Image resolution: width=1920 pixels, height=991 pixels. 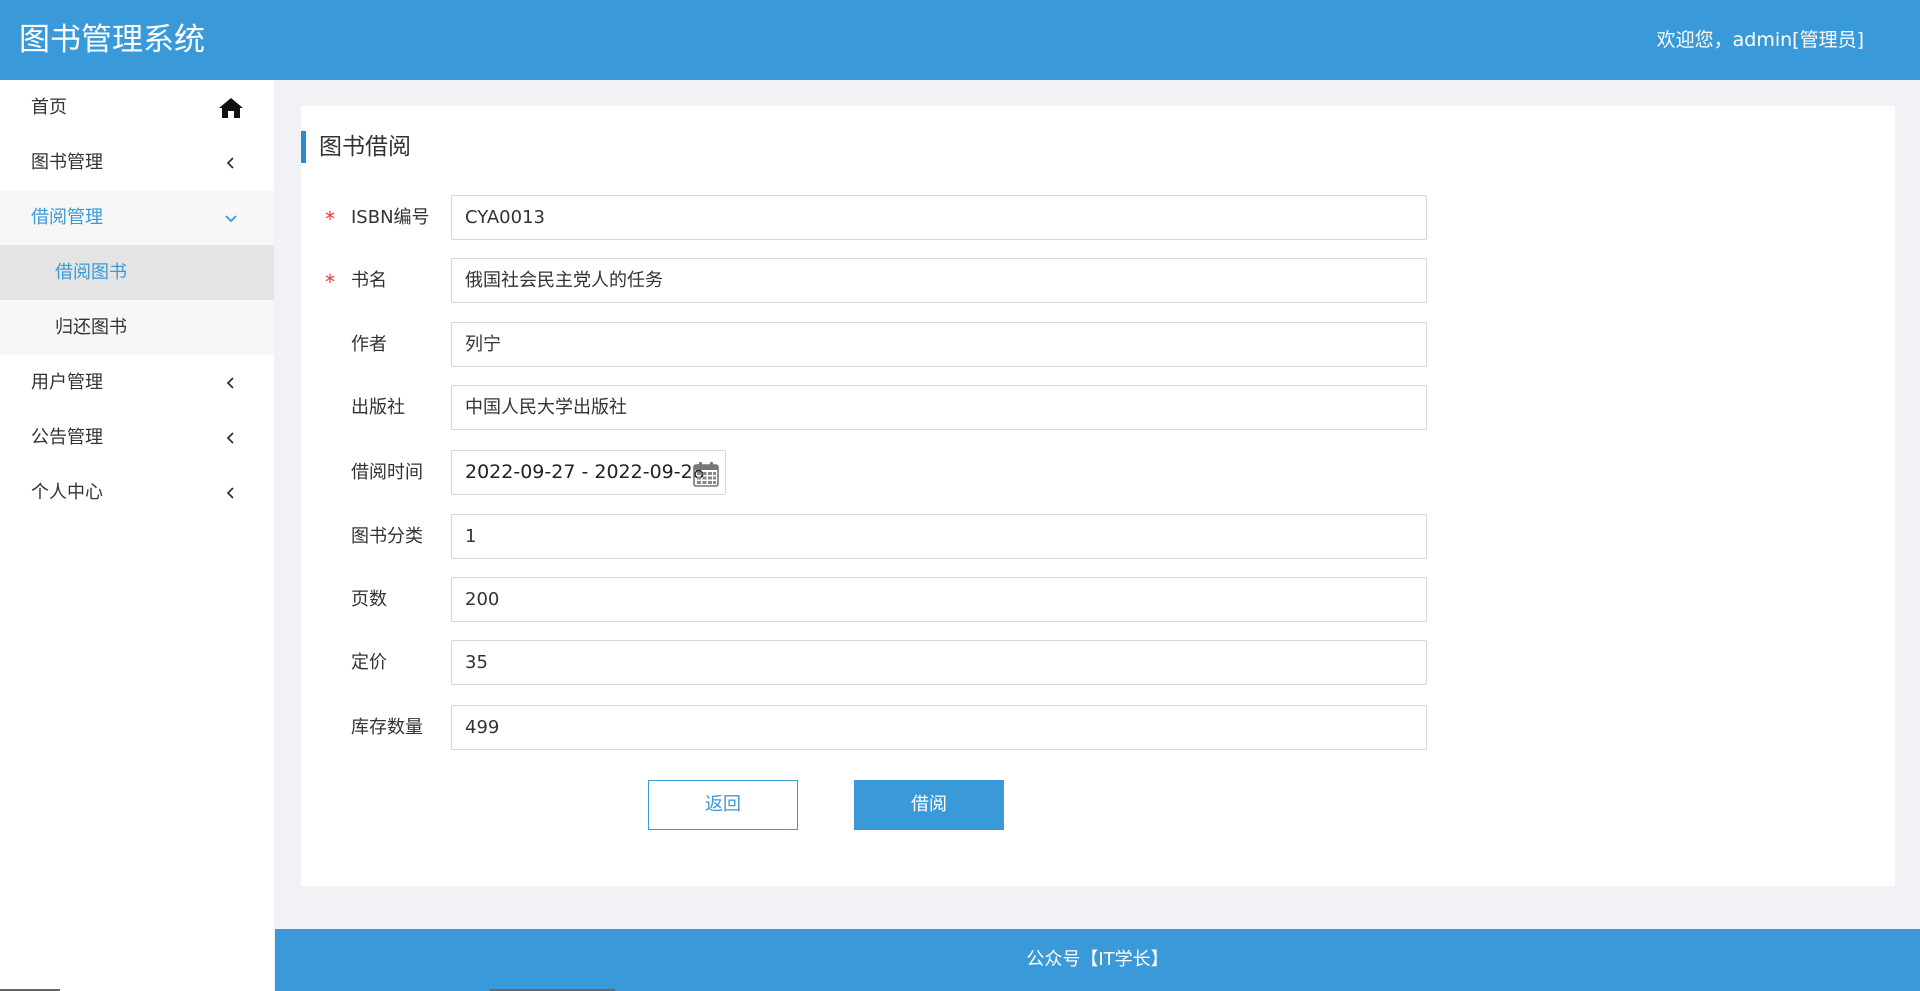 I want to click on pages-input: 200, so click(x=939, y=599).